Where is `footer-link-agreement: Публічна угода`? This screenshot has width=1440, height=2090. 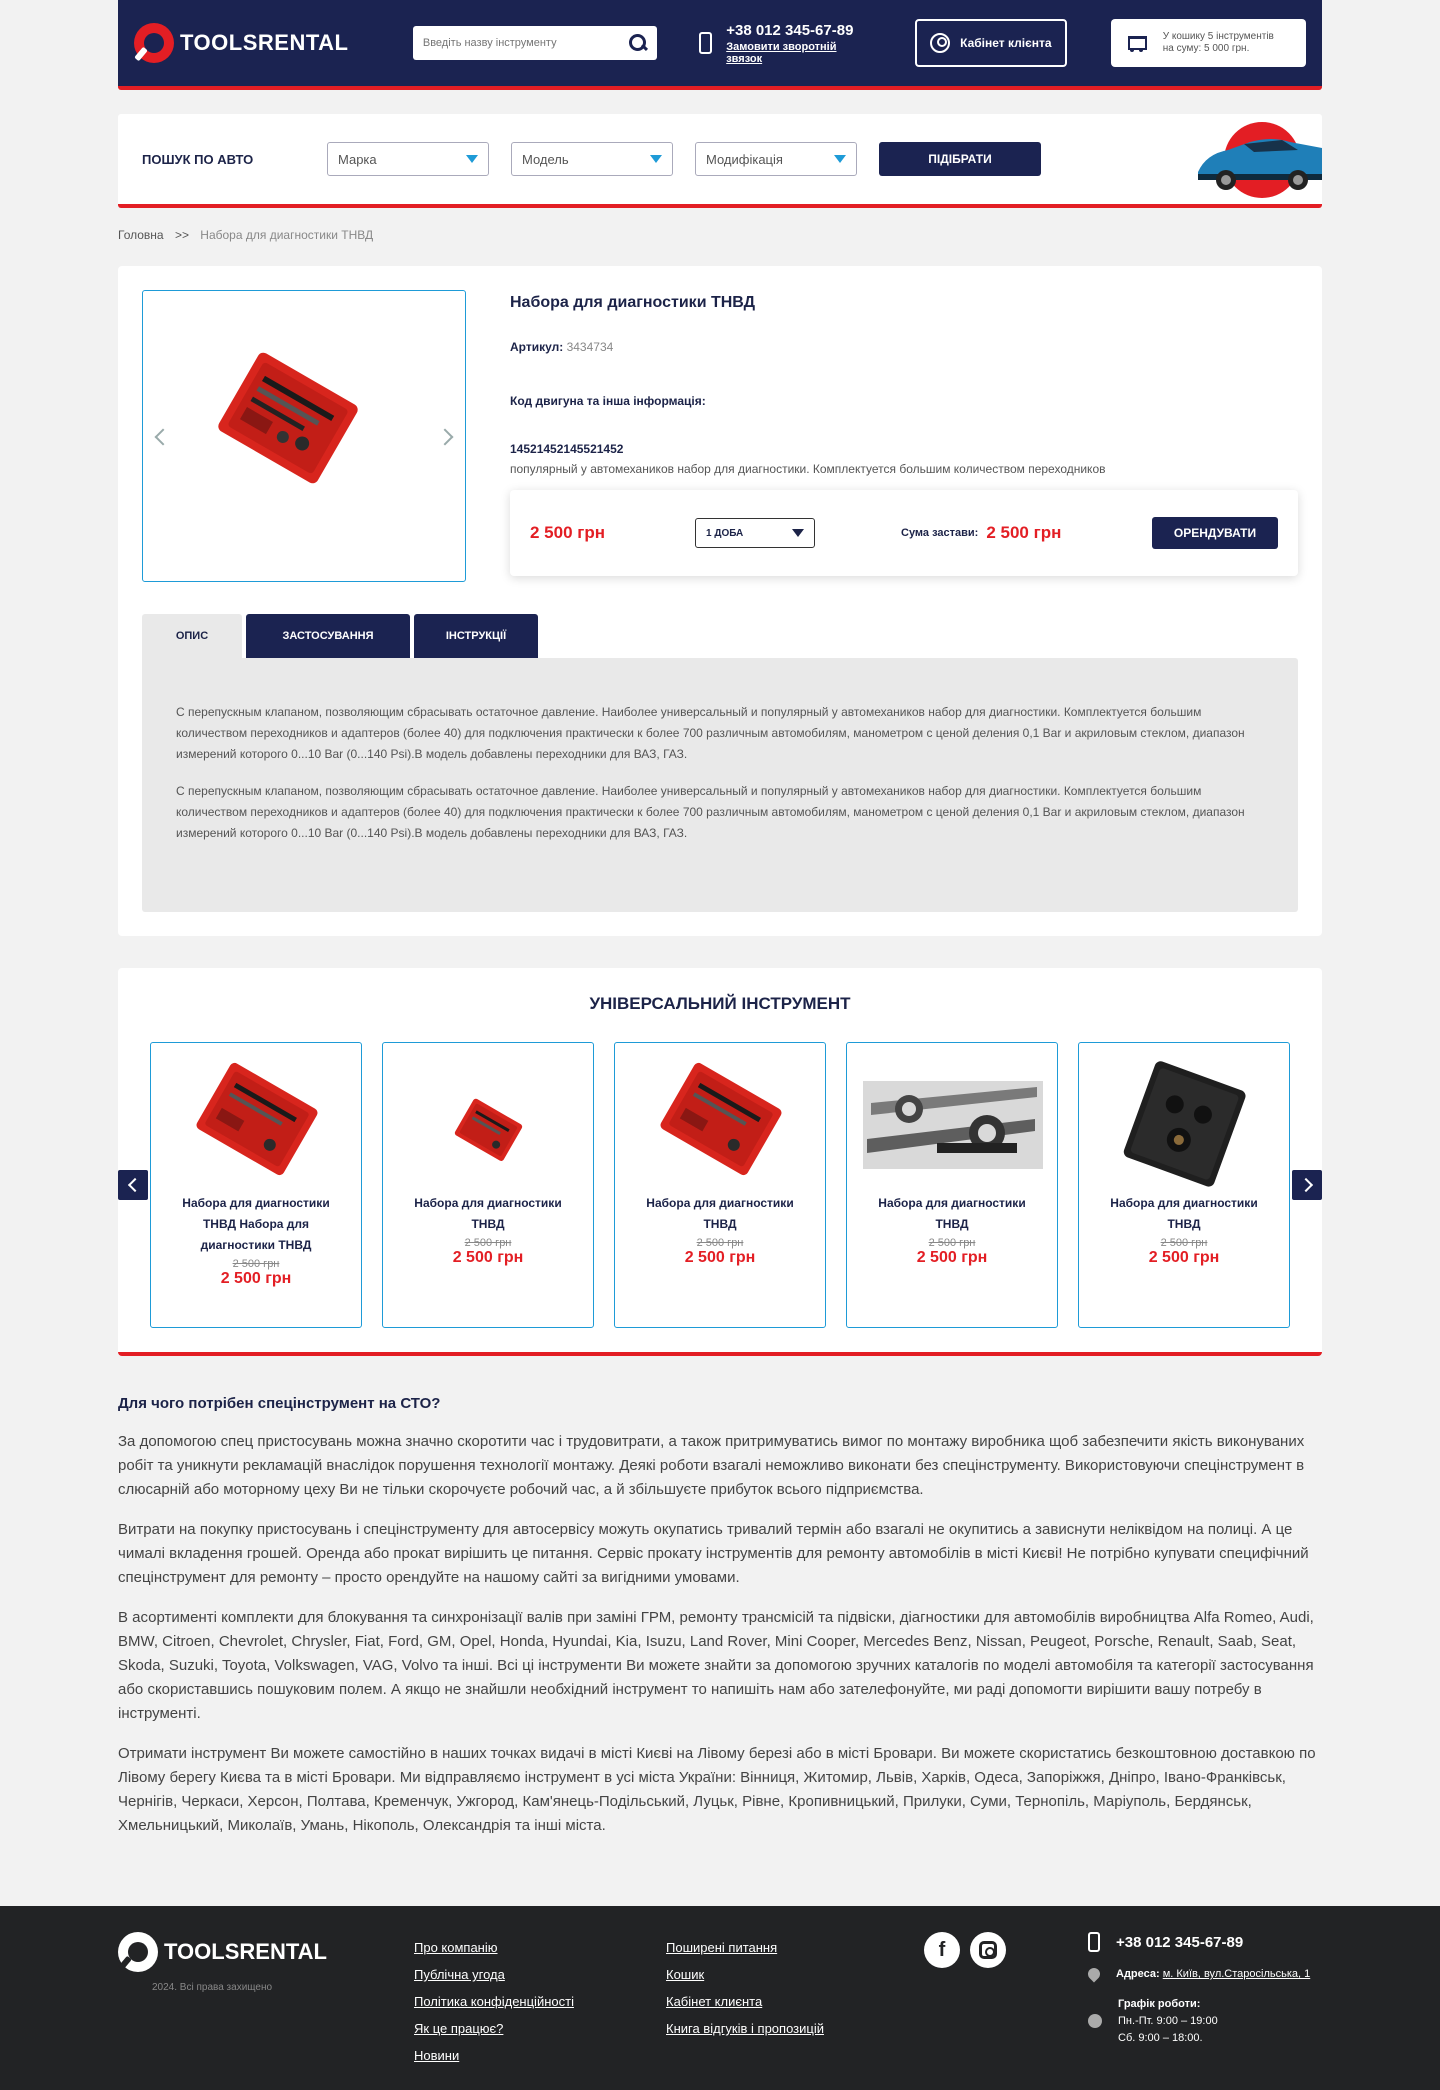
footer-link-agreement: Публічна угода is located at coordinates (494, 1974).